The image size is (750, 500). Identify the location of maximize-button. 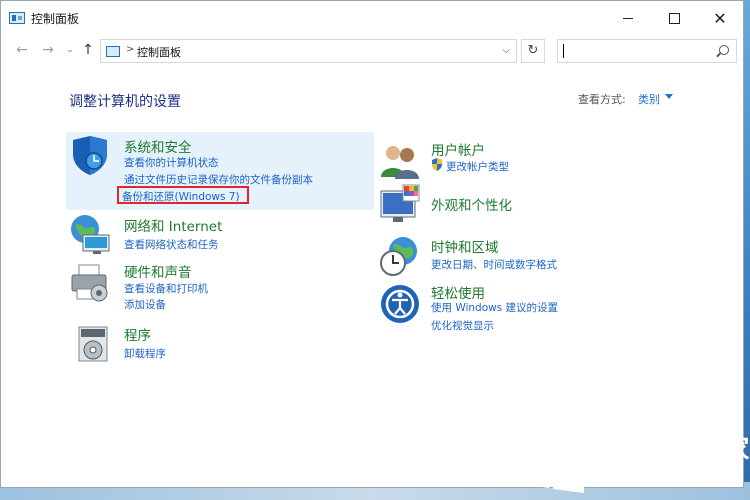
(674, 18).